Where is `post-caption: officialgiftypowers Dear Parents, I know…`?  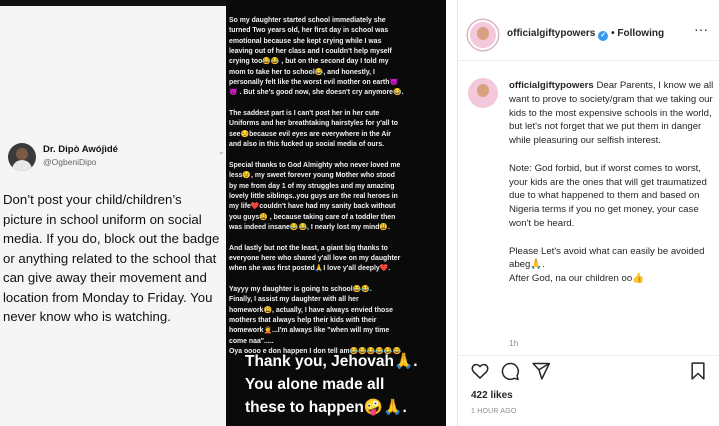 post-caption: officialgiftypowers Dear Parents, I know… is located at coordinates (611, 182).